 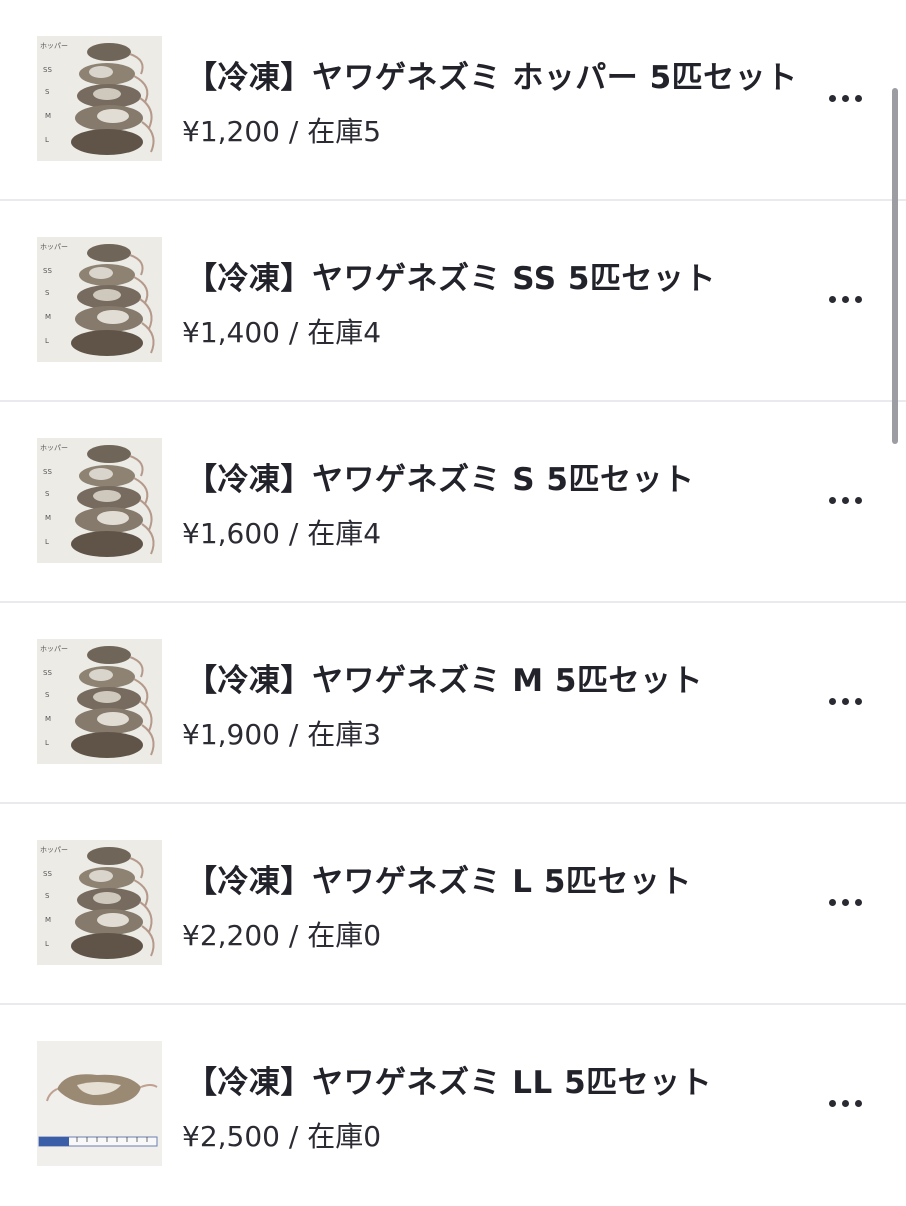 I want to click on product-thumbnail, so click(x=99, y=1103).